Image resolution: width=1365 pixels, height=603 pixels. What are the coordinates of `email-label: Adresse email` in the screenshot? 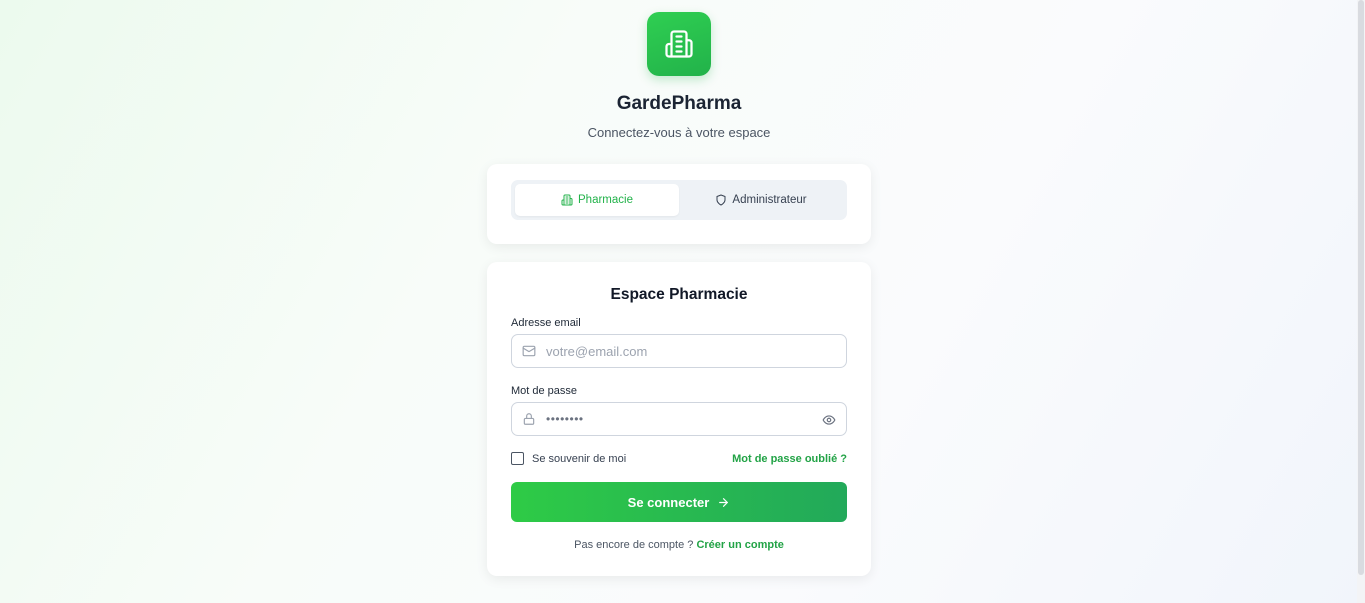 It's located at (546, 323).